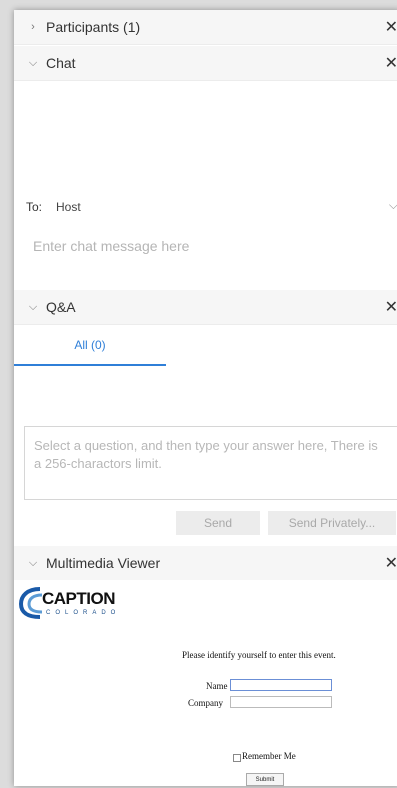 This screenshot has height=788, width=397. What do you see at coordinates (61, 63) in the screenshot?
I see `chat-title: Chat` at bounding box center [61, 63].